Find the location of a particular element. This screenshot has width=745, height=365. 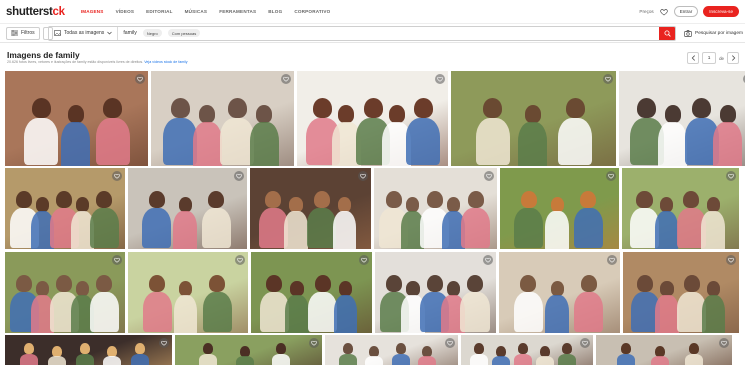

filters-button: Filtros is located at coordinates (23, 33).